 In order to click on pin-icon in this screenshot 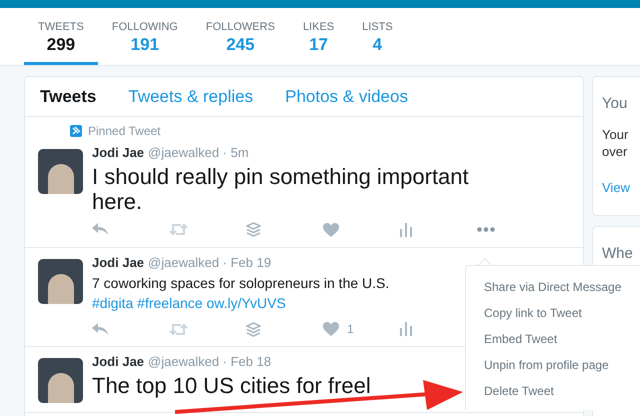, I will do `click(76, 131)`.